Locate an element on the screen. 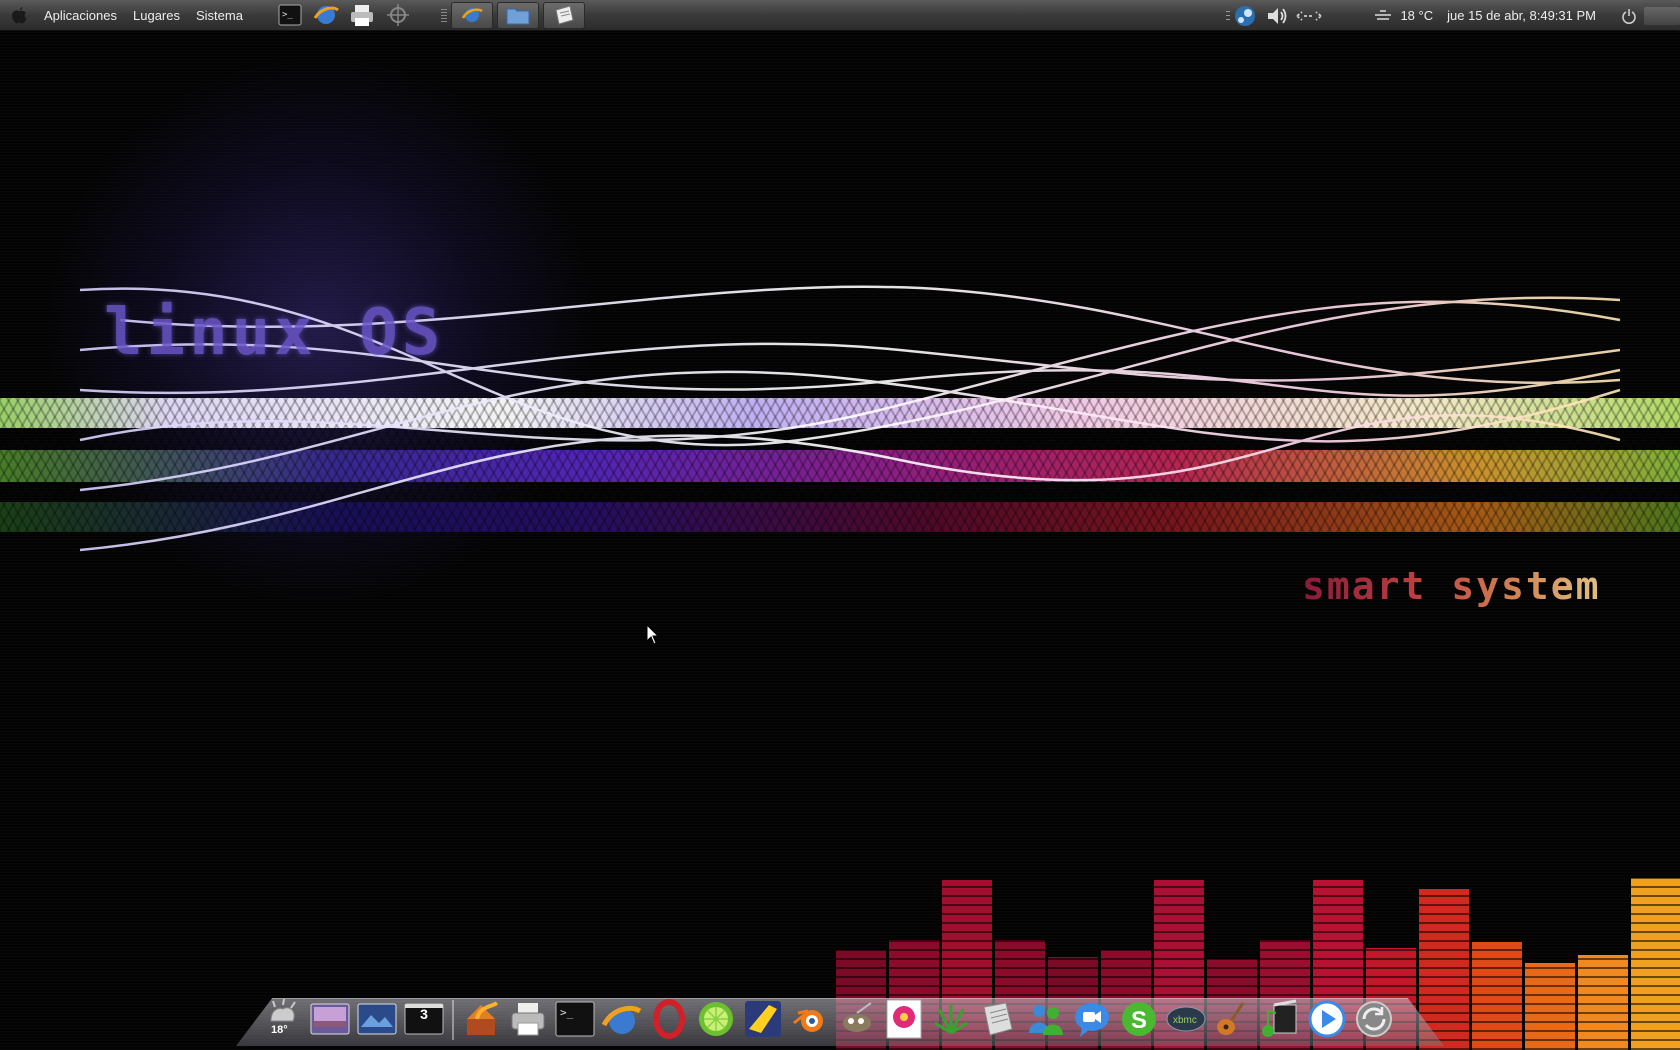 This screenshot has width=1680, height=1050. volume-icon is located at coordinates (1277, 16).